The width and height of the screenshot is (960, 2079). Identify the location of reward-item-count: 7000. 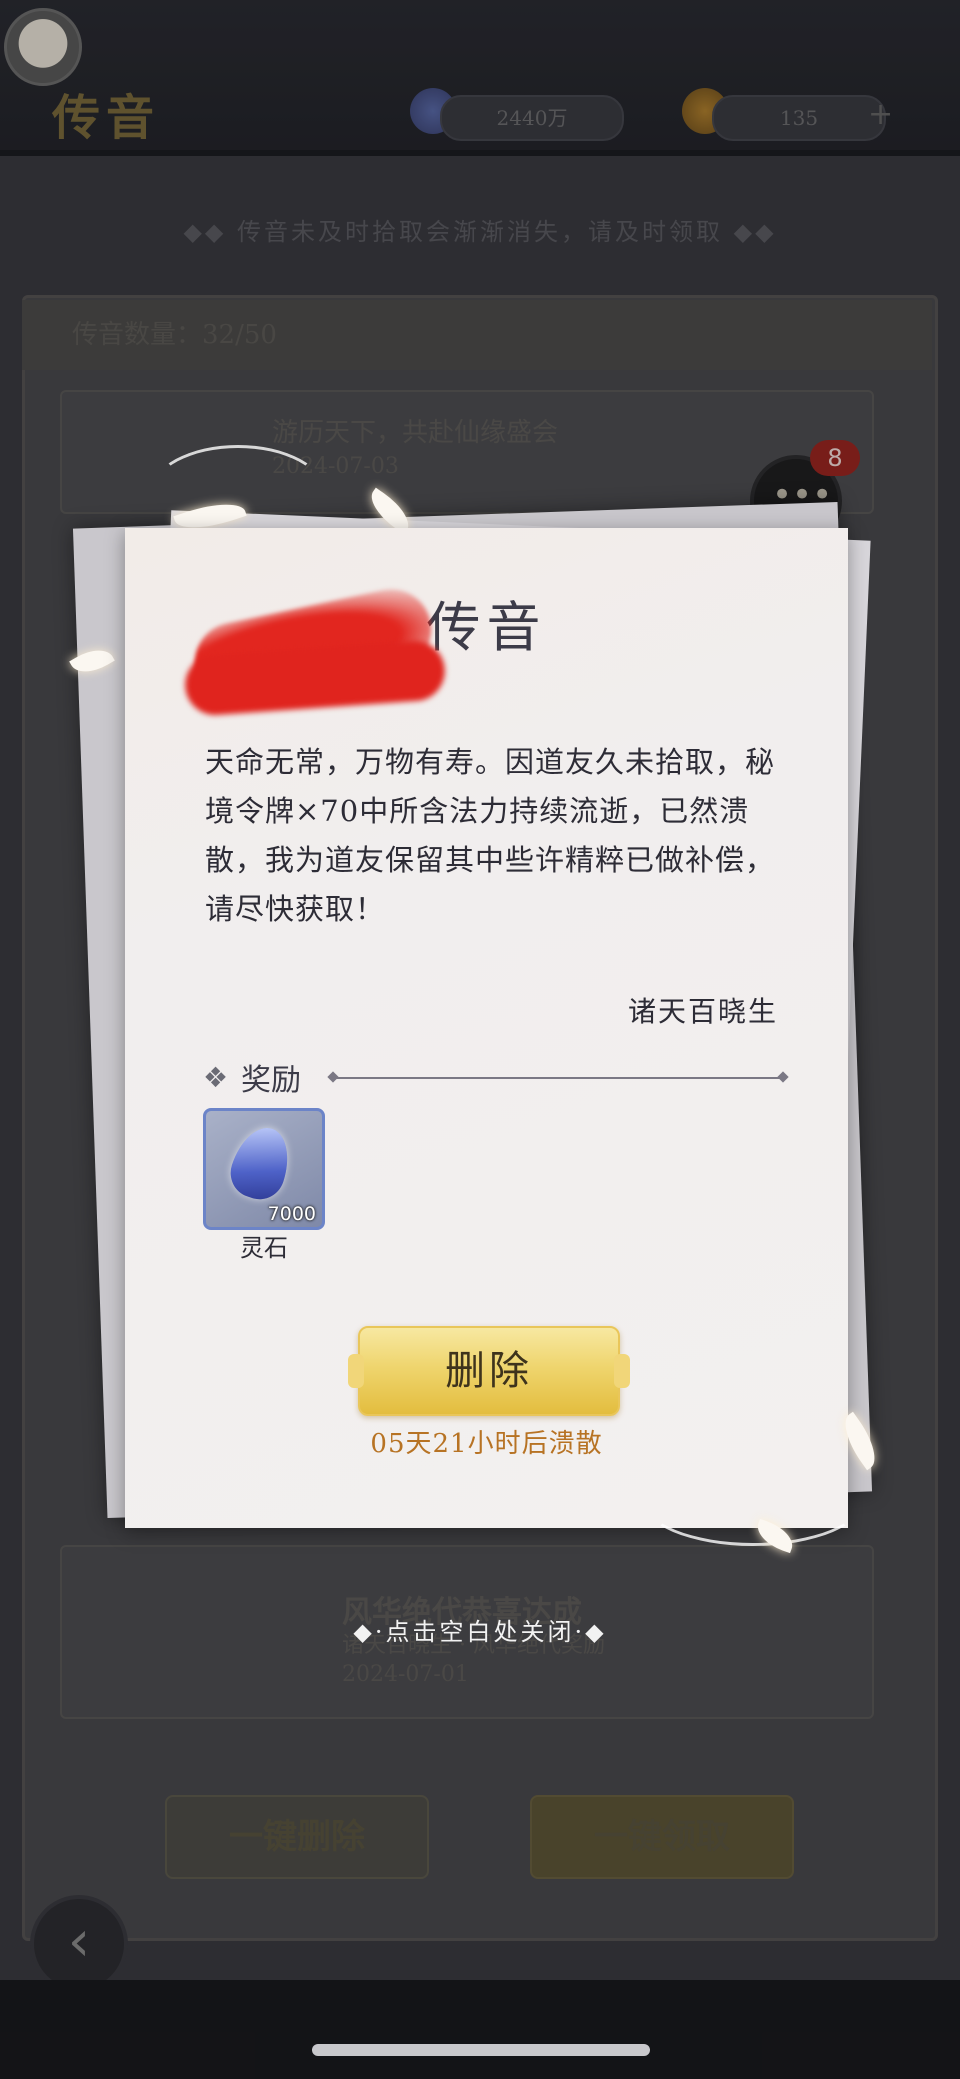
(291, 1214).